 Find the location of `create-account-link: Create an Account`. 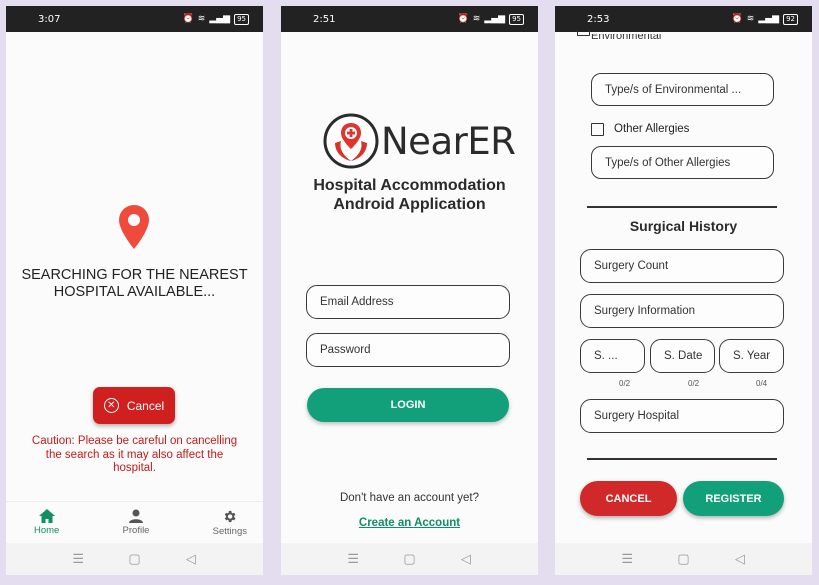

create-account-link: Create an Account is located at coordinates (409, 523).